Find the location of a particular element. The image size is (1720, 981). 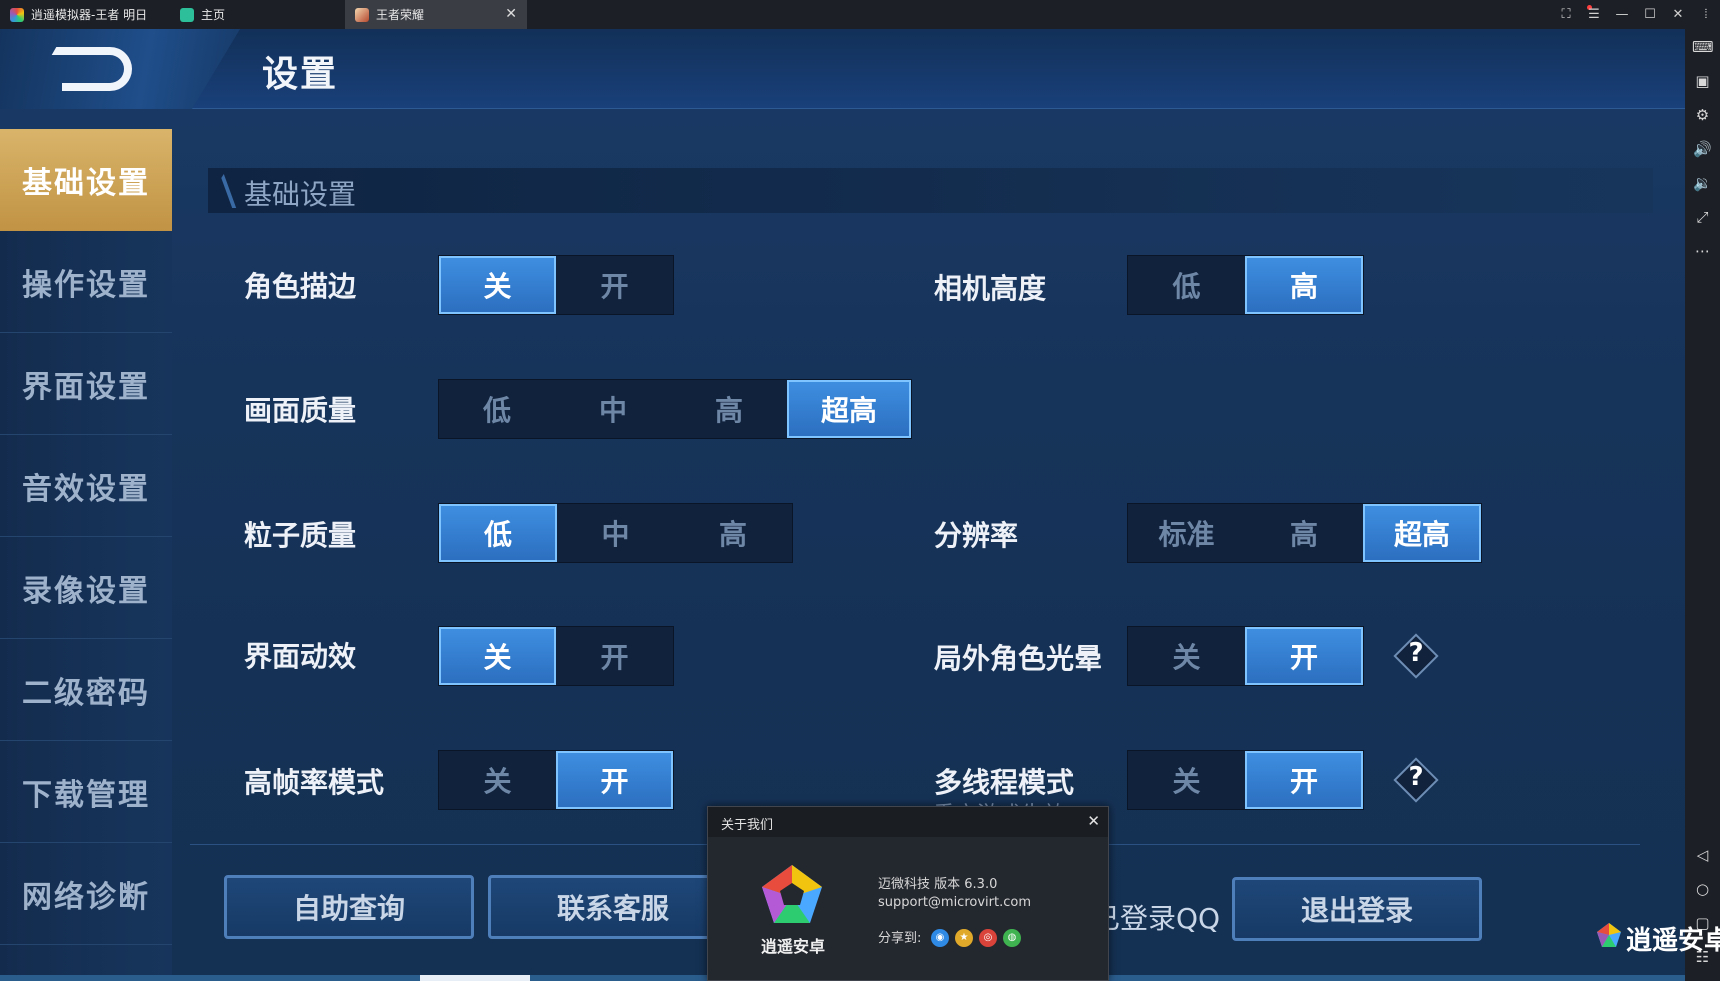

ui-effect-on-option: 开 is located at coordinates (614, 656).